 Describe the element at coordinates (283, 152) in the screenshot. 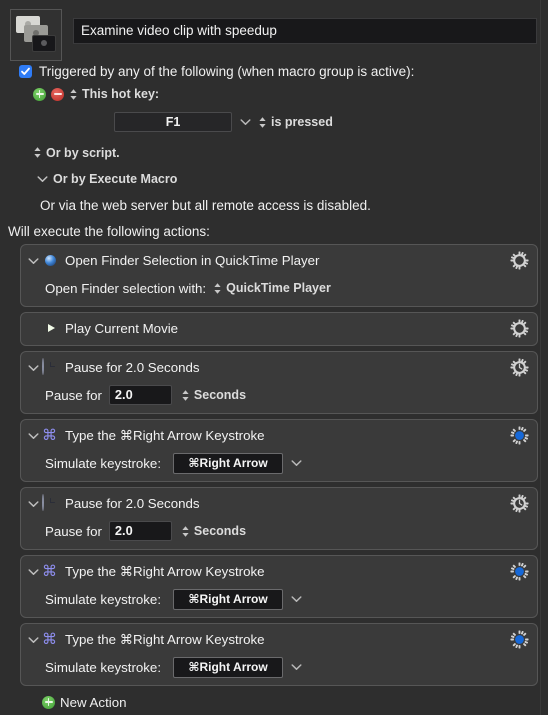

I see `script-trigger-row: Or by script.` at that location.